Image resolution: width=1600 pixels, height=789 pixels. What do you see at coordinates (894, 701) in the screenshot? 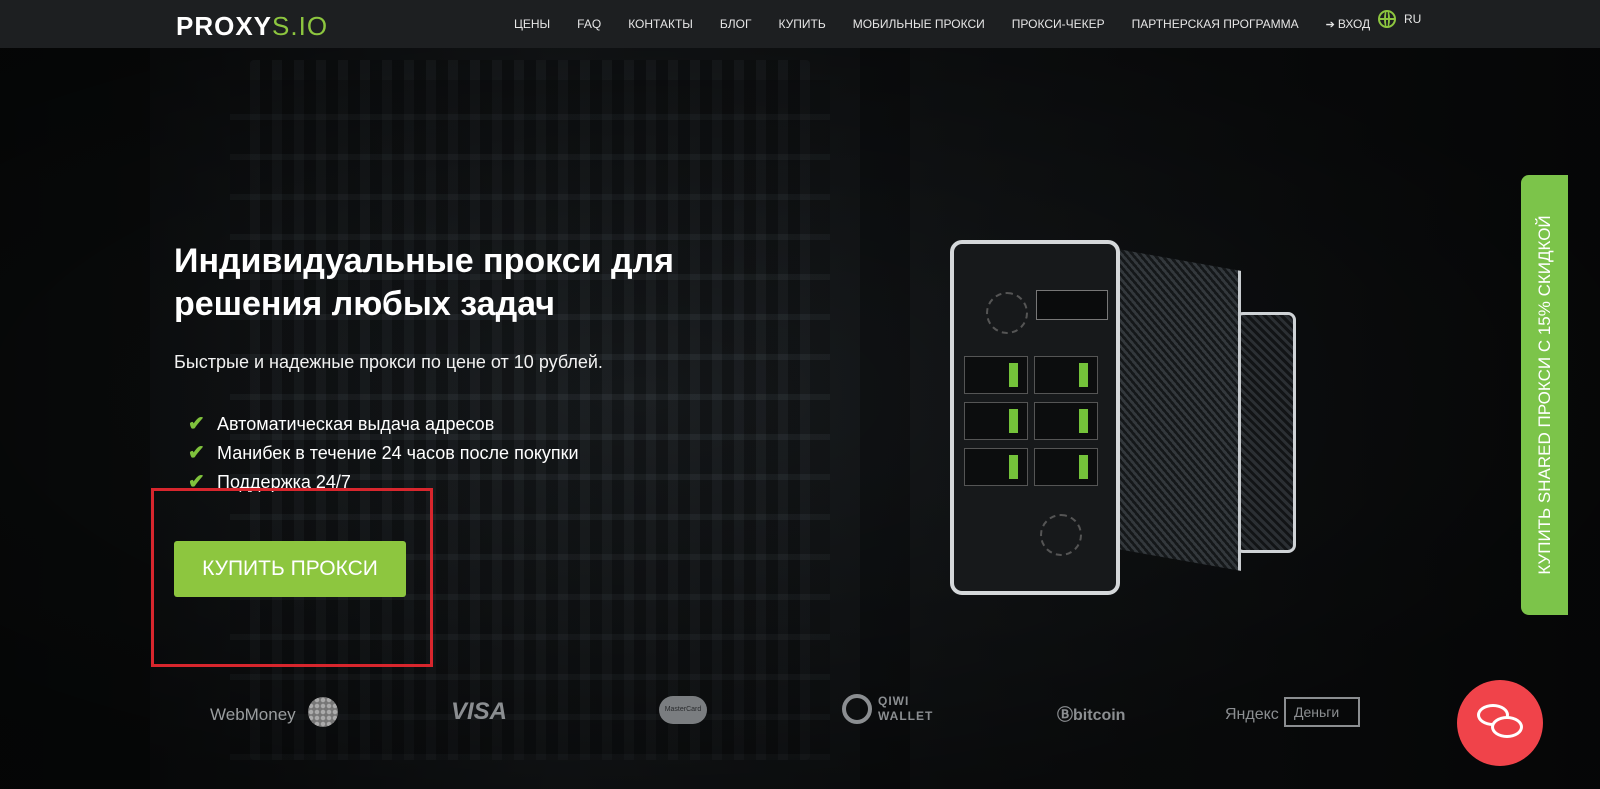
I see `qiwi-line-1: QIWI` at bounding box center [894, 701].